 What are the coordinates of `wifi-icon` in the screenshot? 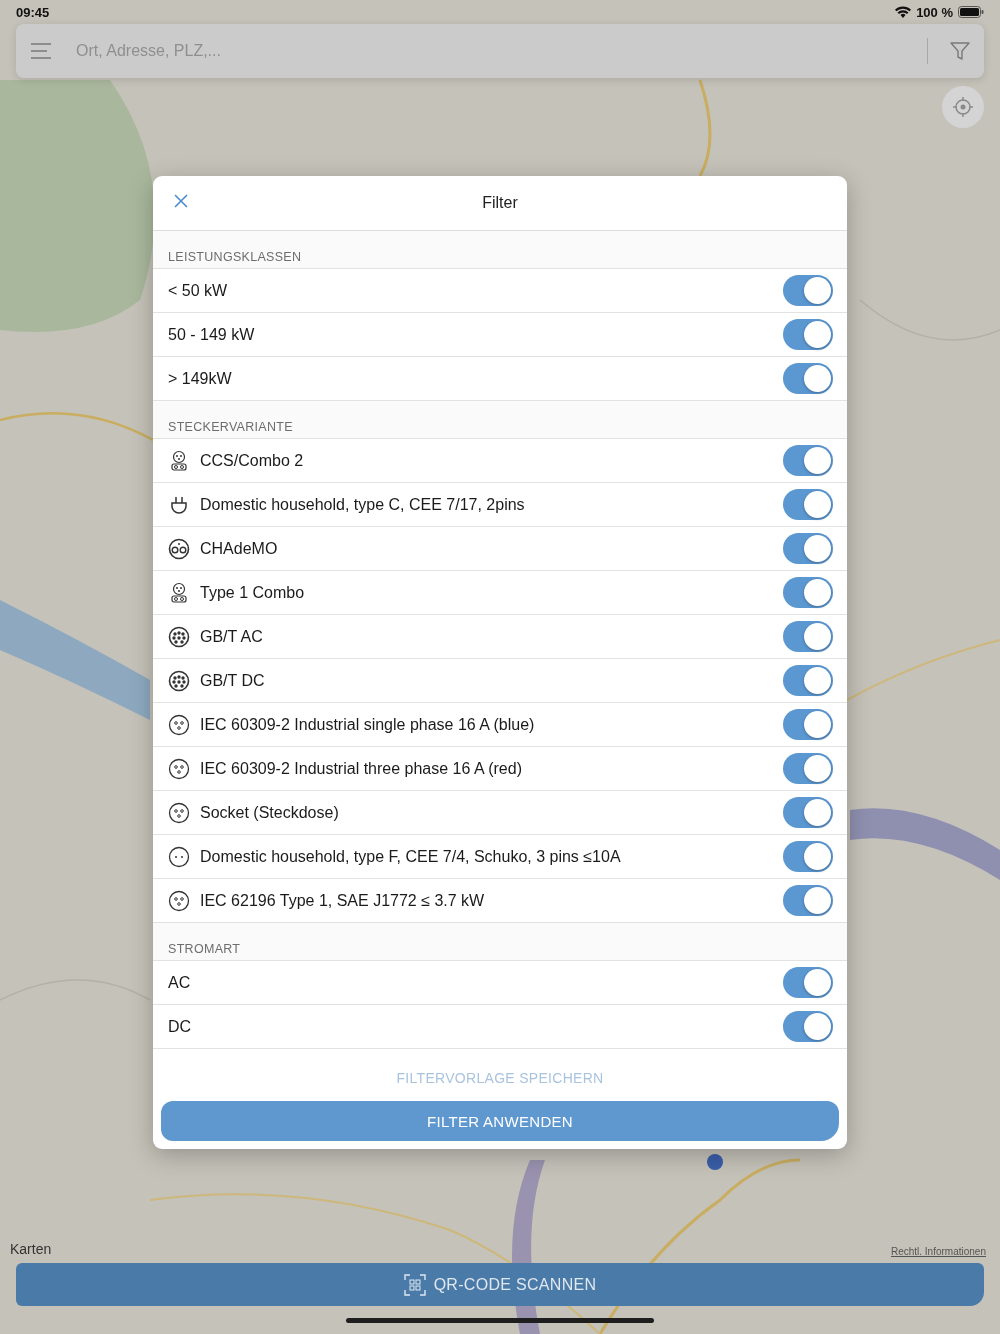 It's located at (903, 12).